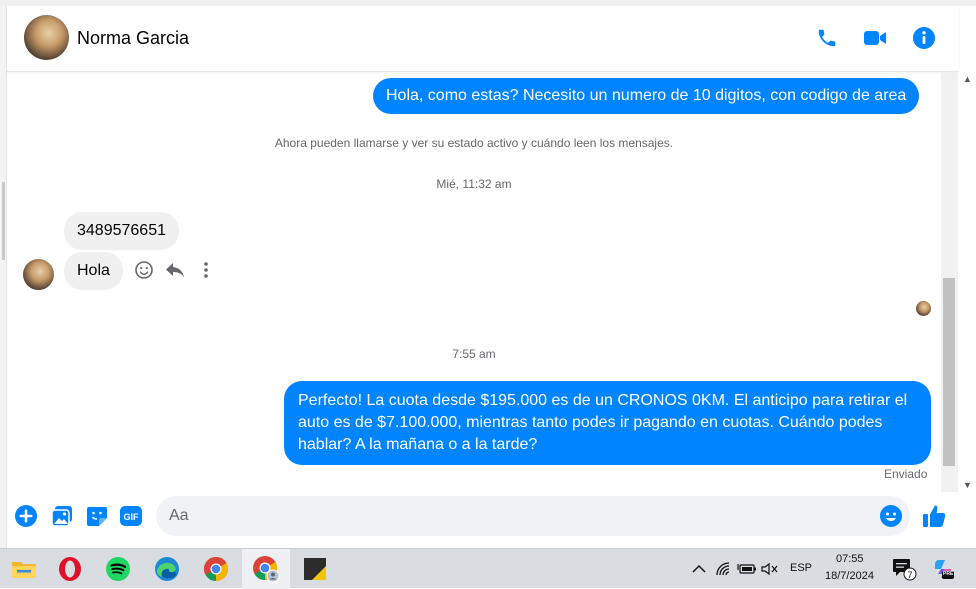  What do you see at coordinates (891, 516) in the screenshot?
I see `emoji-icon` at bounding box center [891, 516].